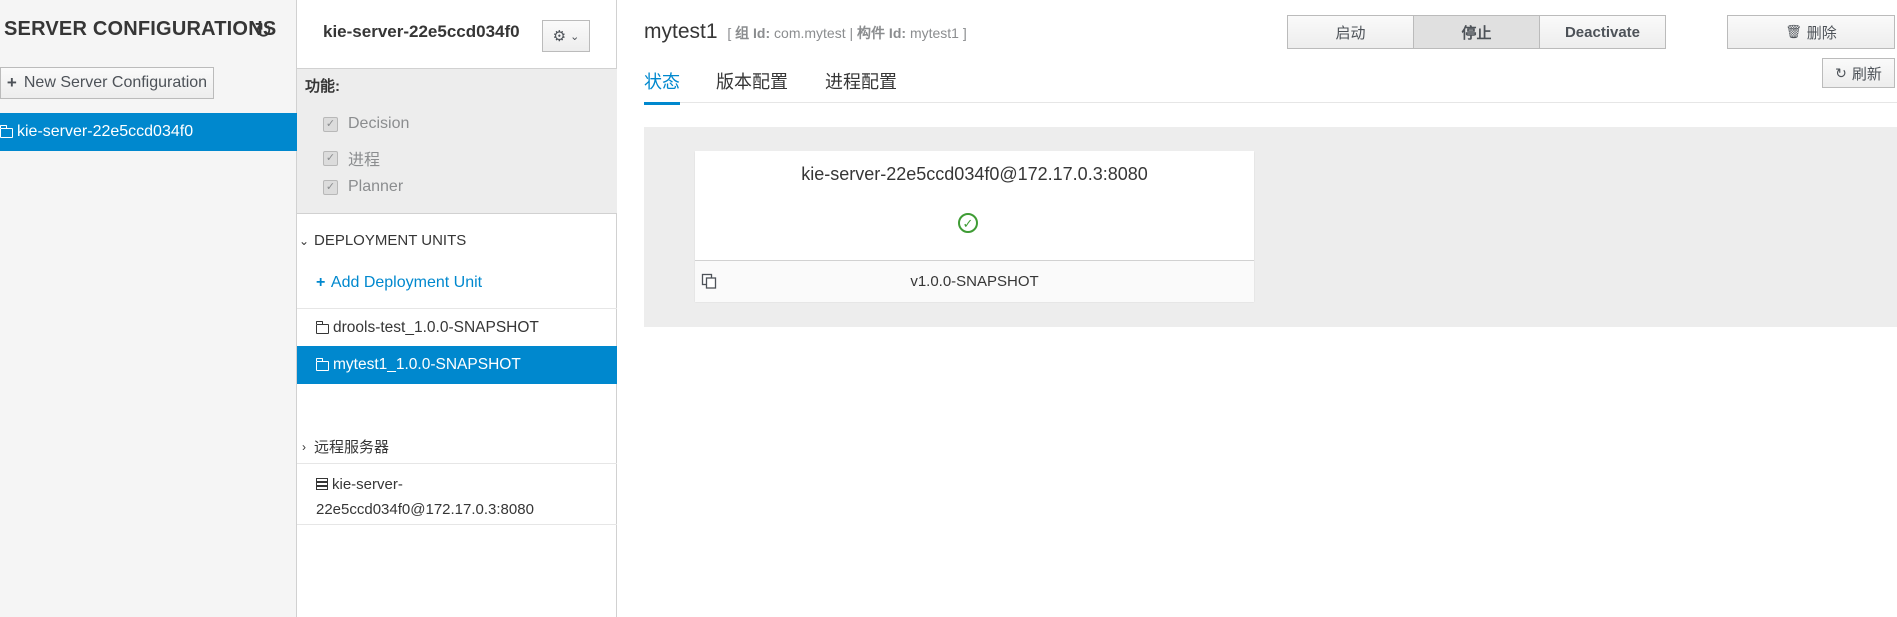  I want to click on check-circle-icon: ✓, so click(968, 223).